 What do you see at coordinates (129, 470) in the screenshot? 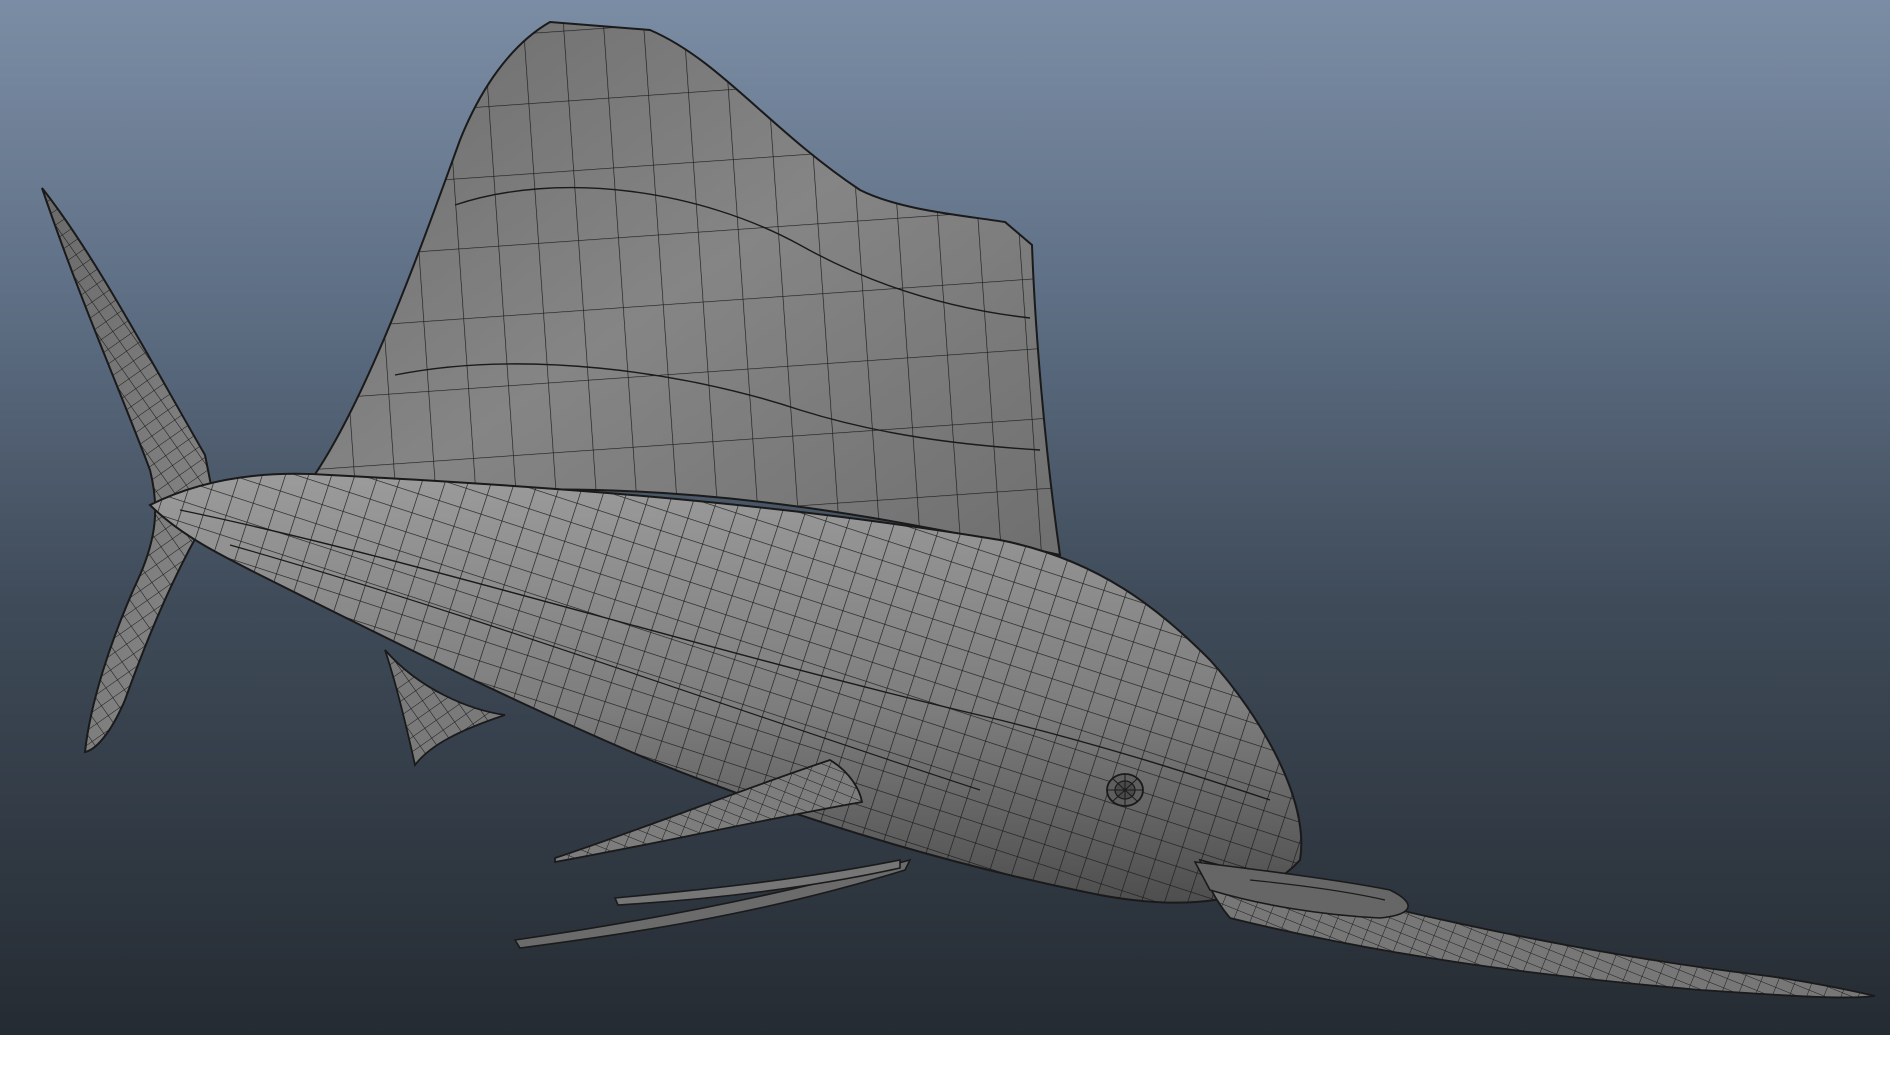
I see `tail-fin-mesh` at bounding box center [129, 470].